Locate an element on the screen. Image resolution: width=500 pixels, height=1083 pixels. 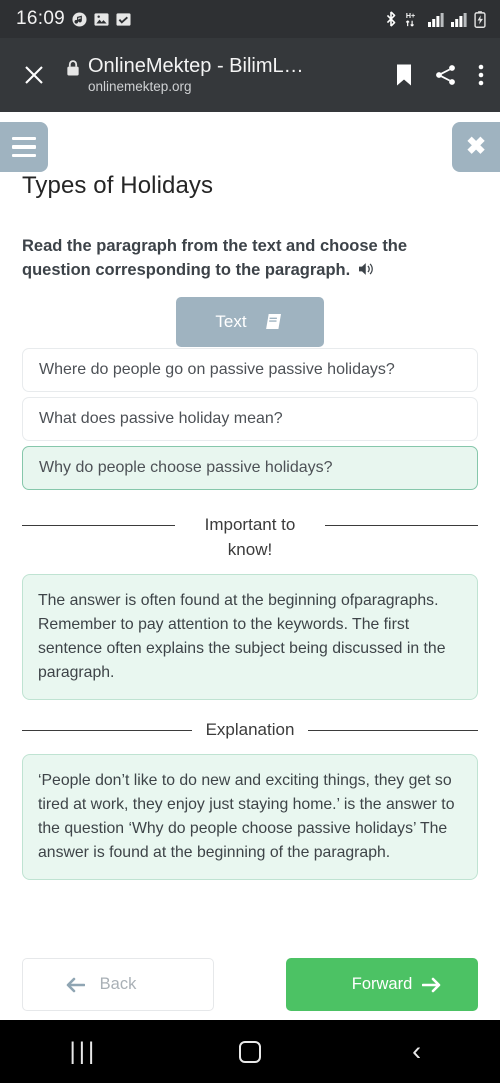
browser-toolbar: OnlineMektep - BilimL… onlinemektep.org is located at coordinates (250, 75).